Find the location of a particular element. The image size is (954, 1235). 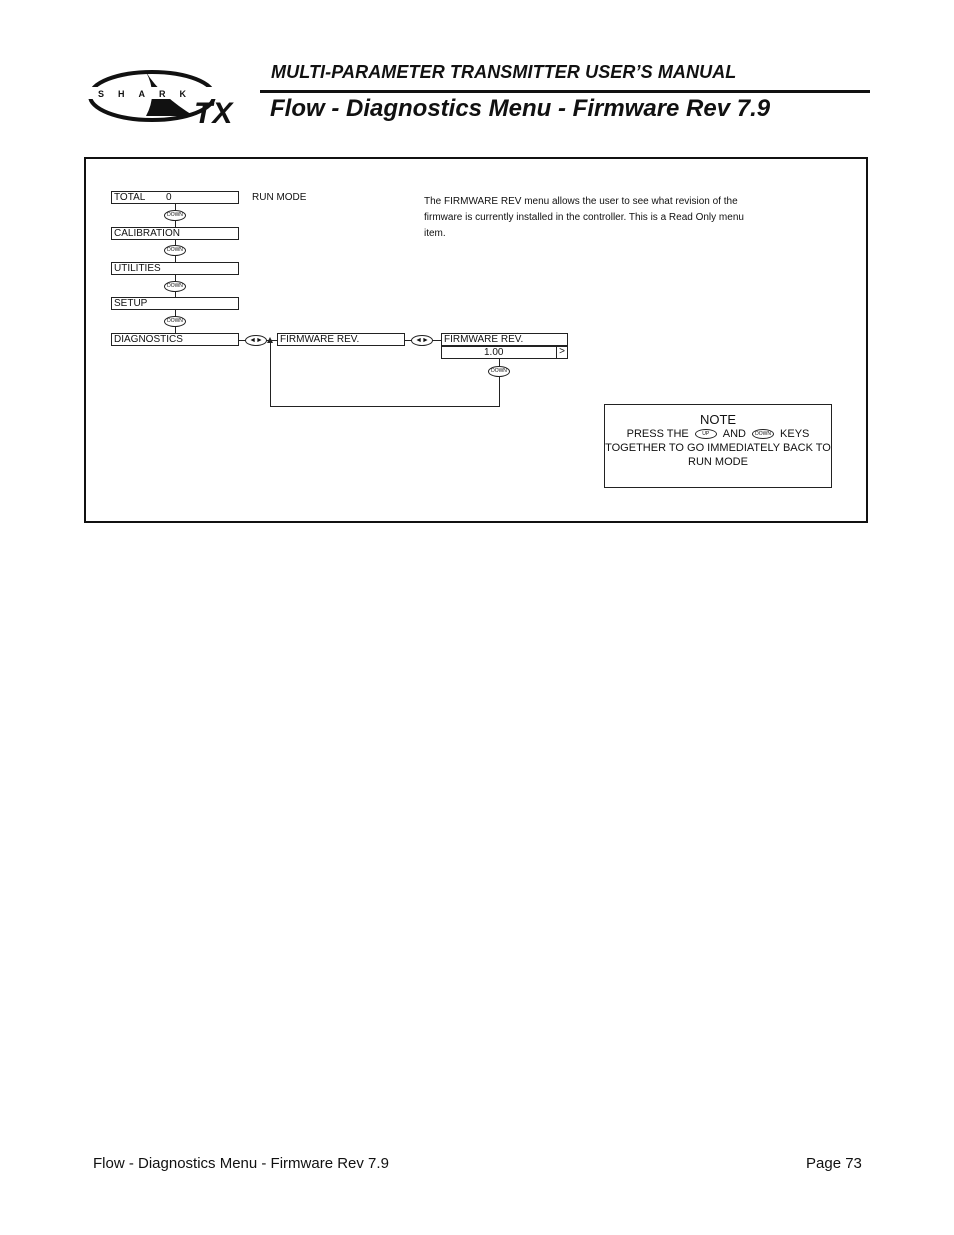

note-text: KEYS is located at coordinates (795, 434).